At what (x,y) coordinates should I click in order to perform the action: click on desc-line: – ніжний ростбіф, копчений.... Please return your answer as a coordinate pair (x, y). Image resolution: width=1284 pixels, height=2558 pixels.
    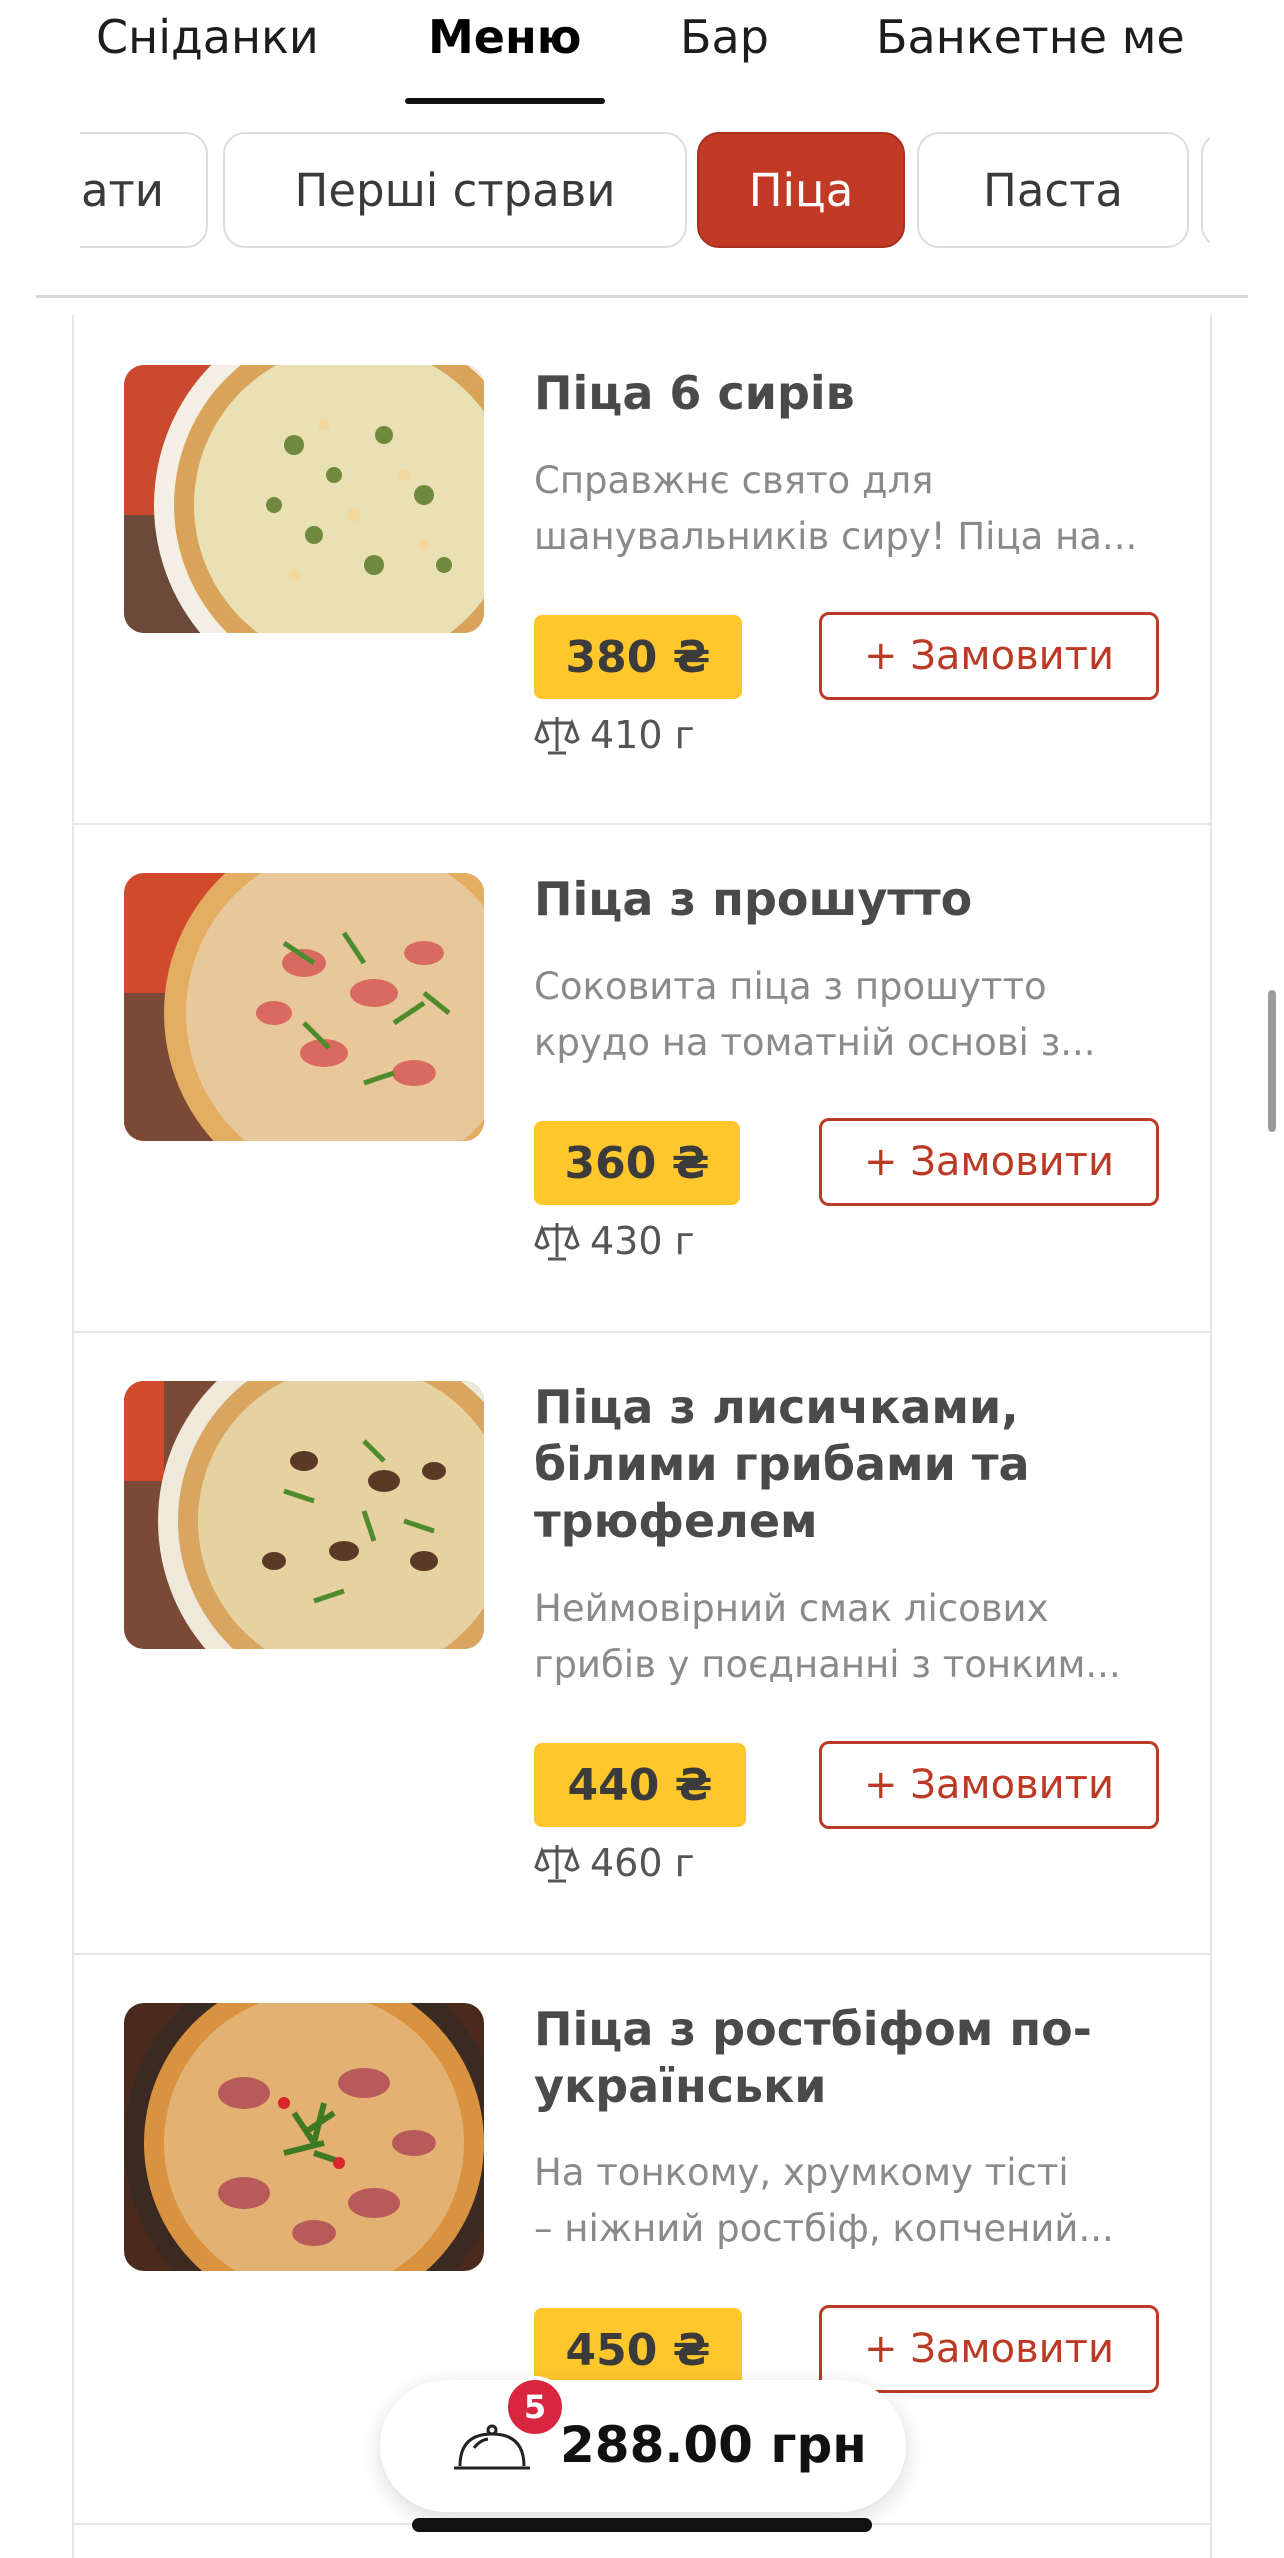
    Looking at the image, I should click on (824, 2228).